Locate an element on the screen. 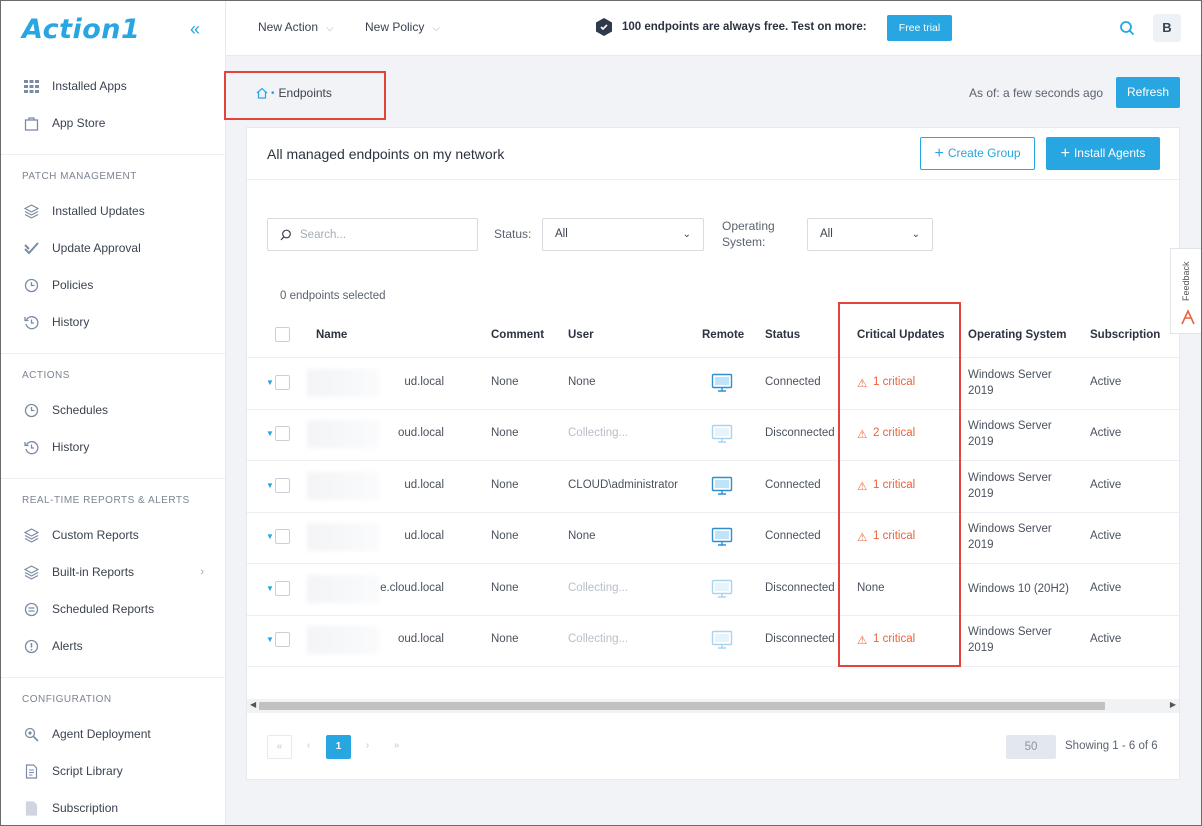 This screenshot has width=1202, height=826. sidebar-item-script-library: Script Library is located at coordinates (113, 771).